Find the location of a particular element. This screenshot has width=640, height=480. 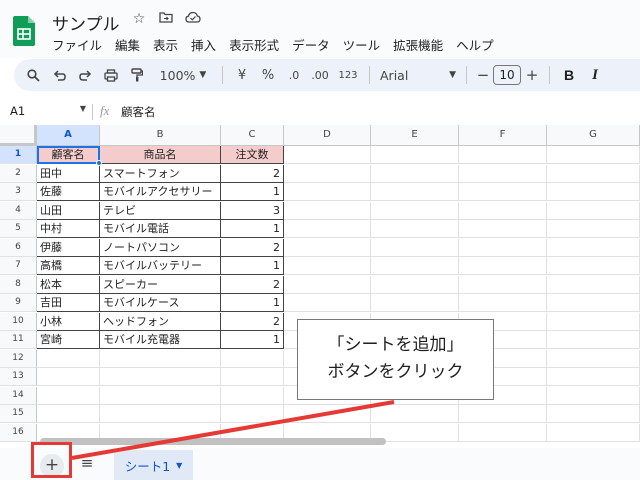

column-header-e: E is located at coordinates (415, 135).